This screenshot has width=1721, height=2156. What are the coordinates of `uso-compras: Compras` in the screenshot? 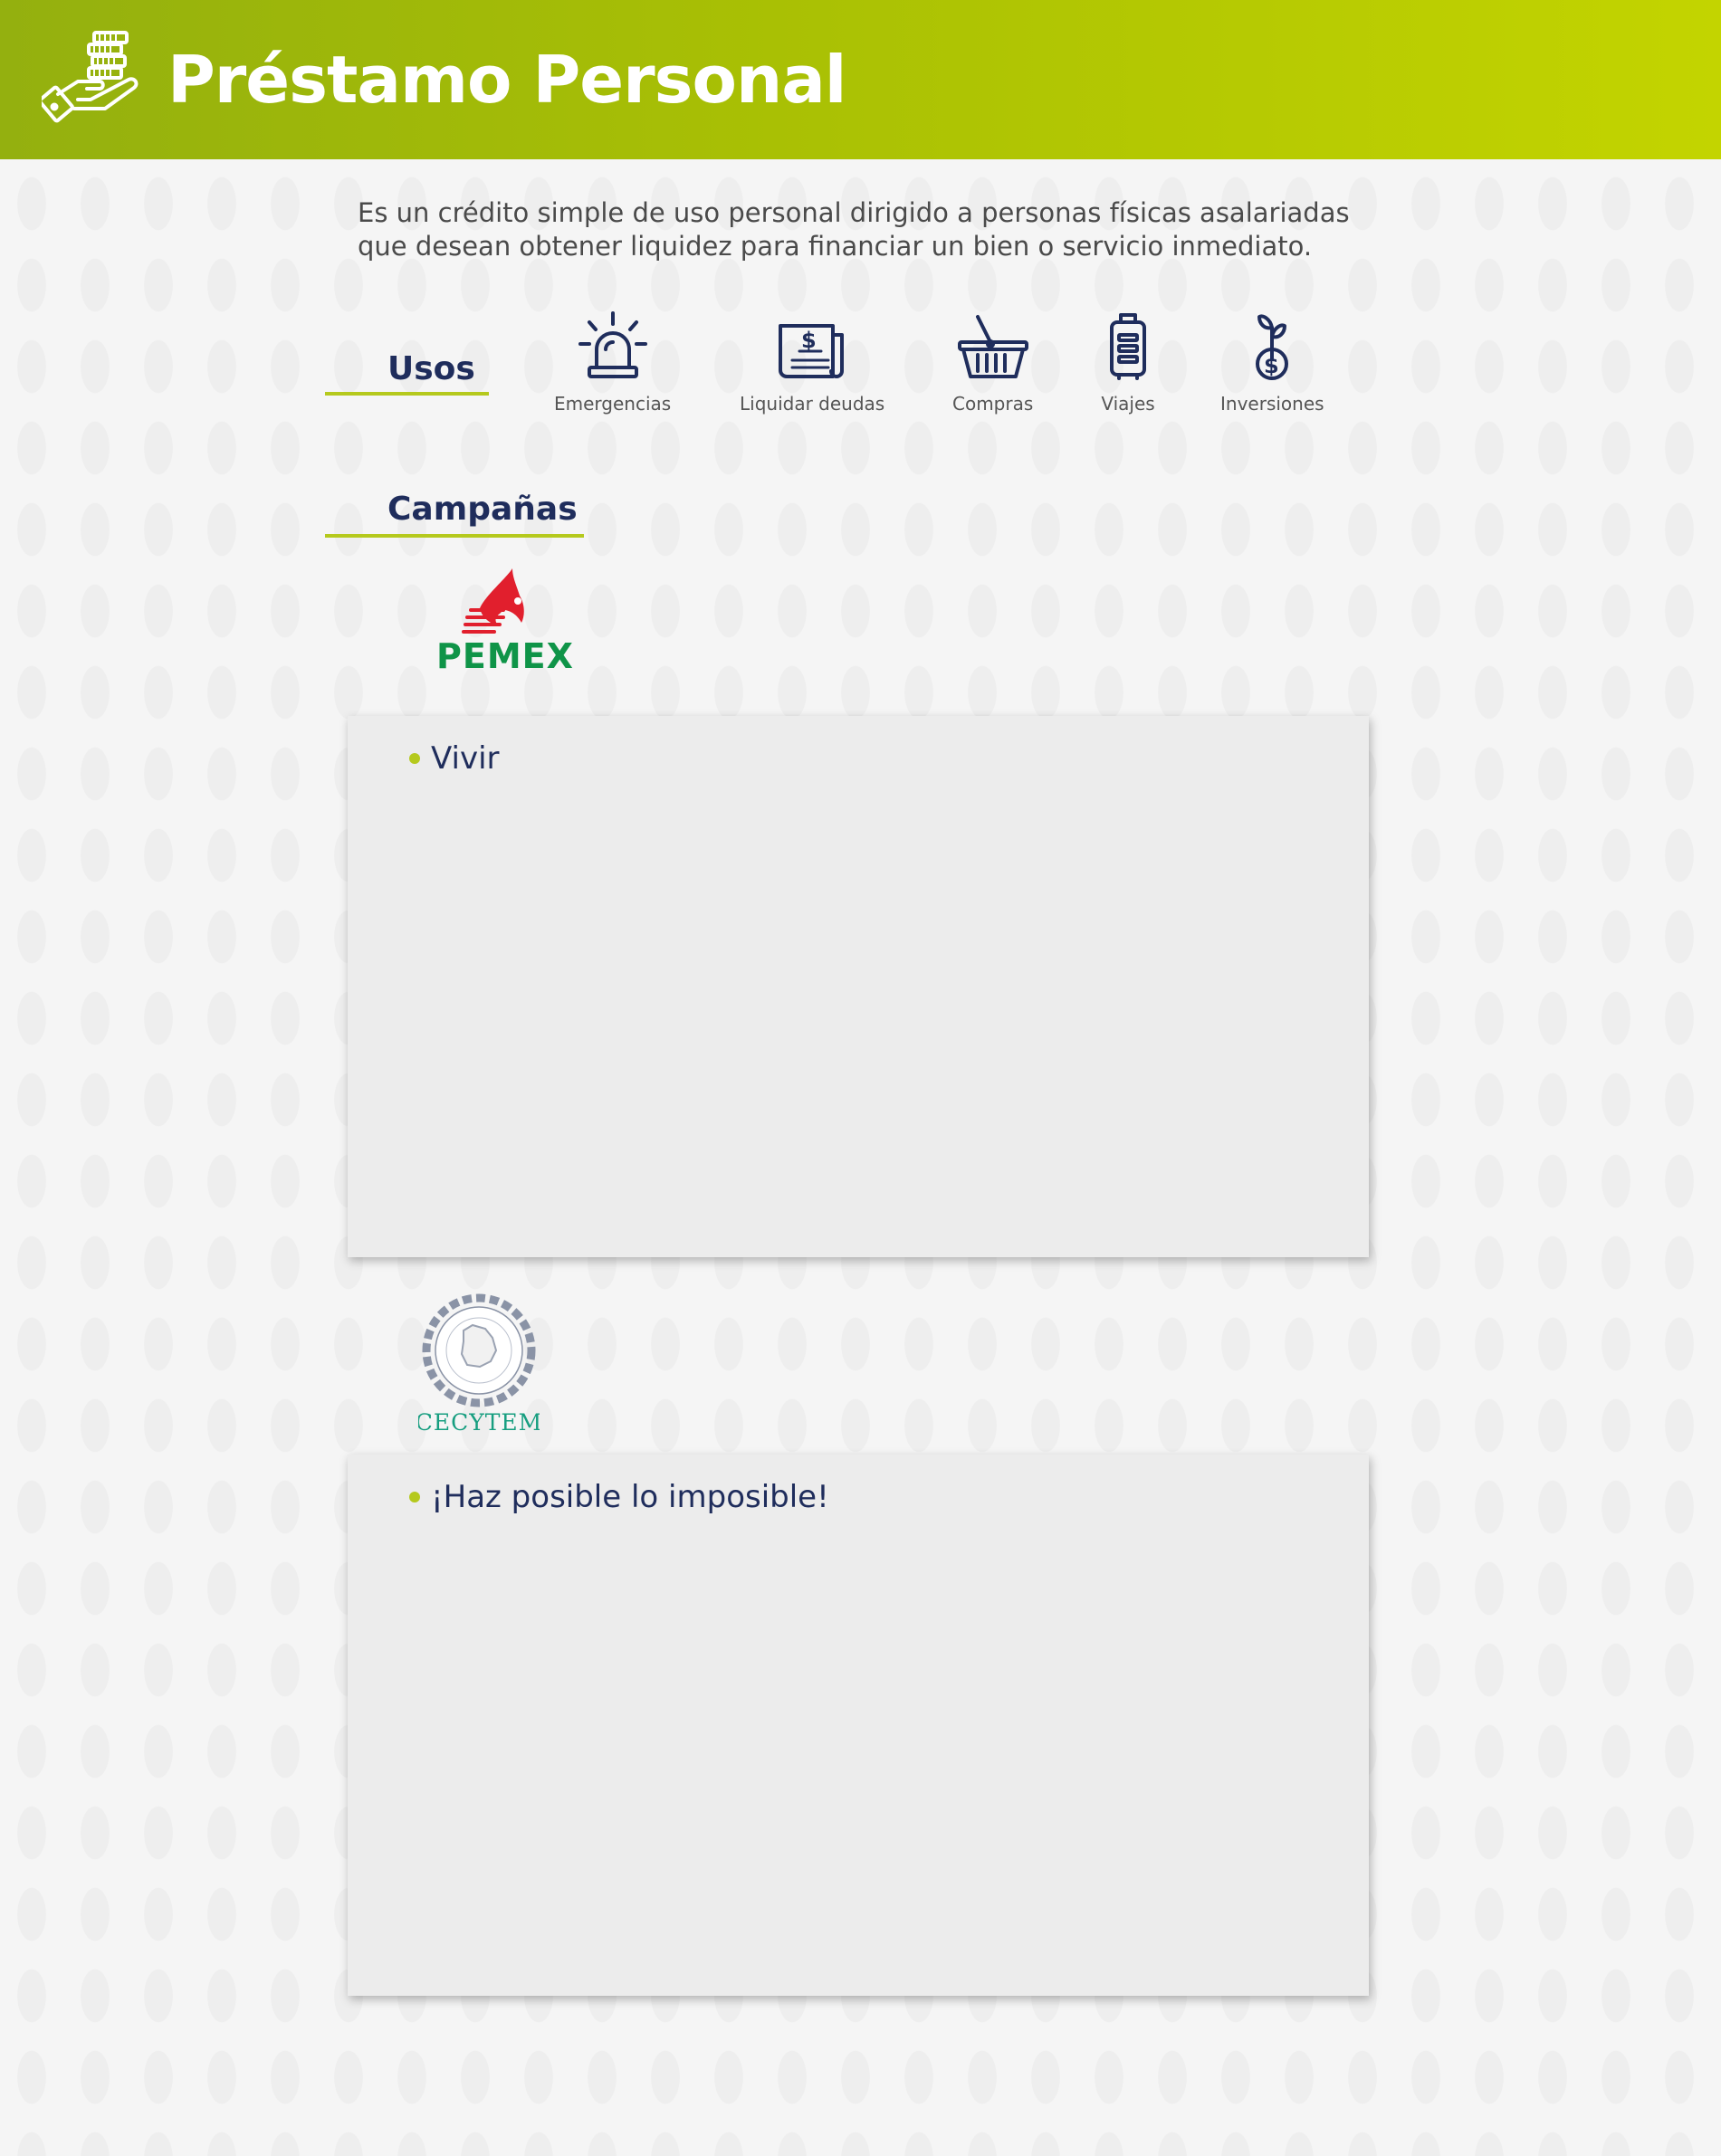 It's located at (993, 361).